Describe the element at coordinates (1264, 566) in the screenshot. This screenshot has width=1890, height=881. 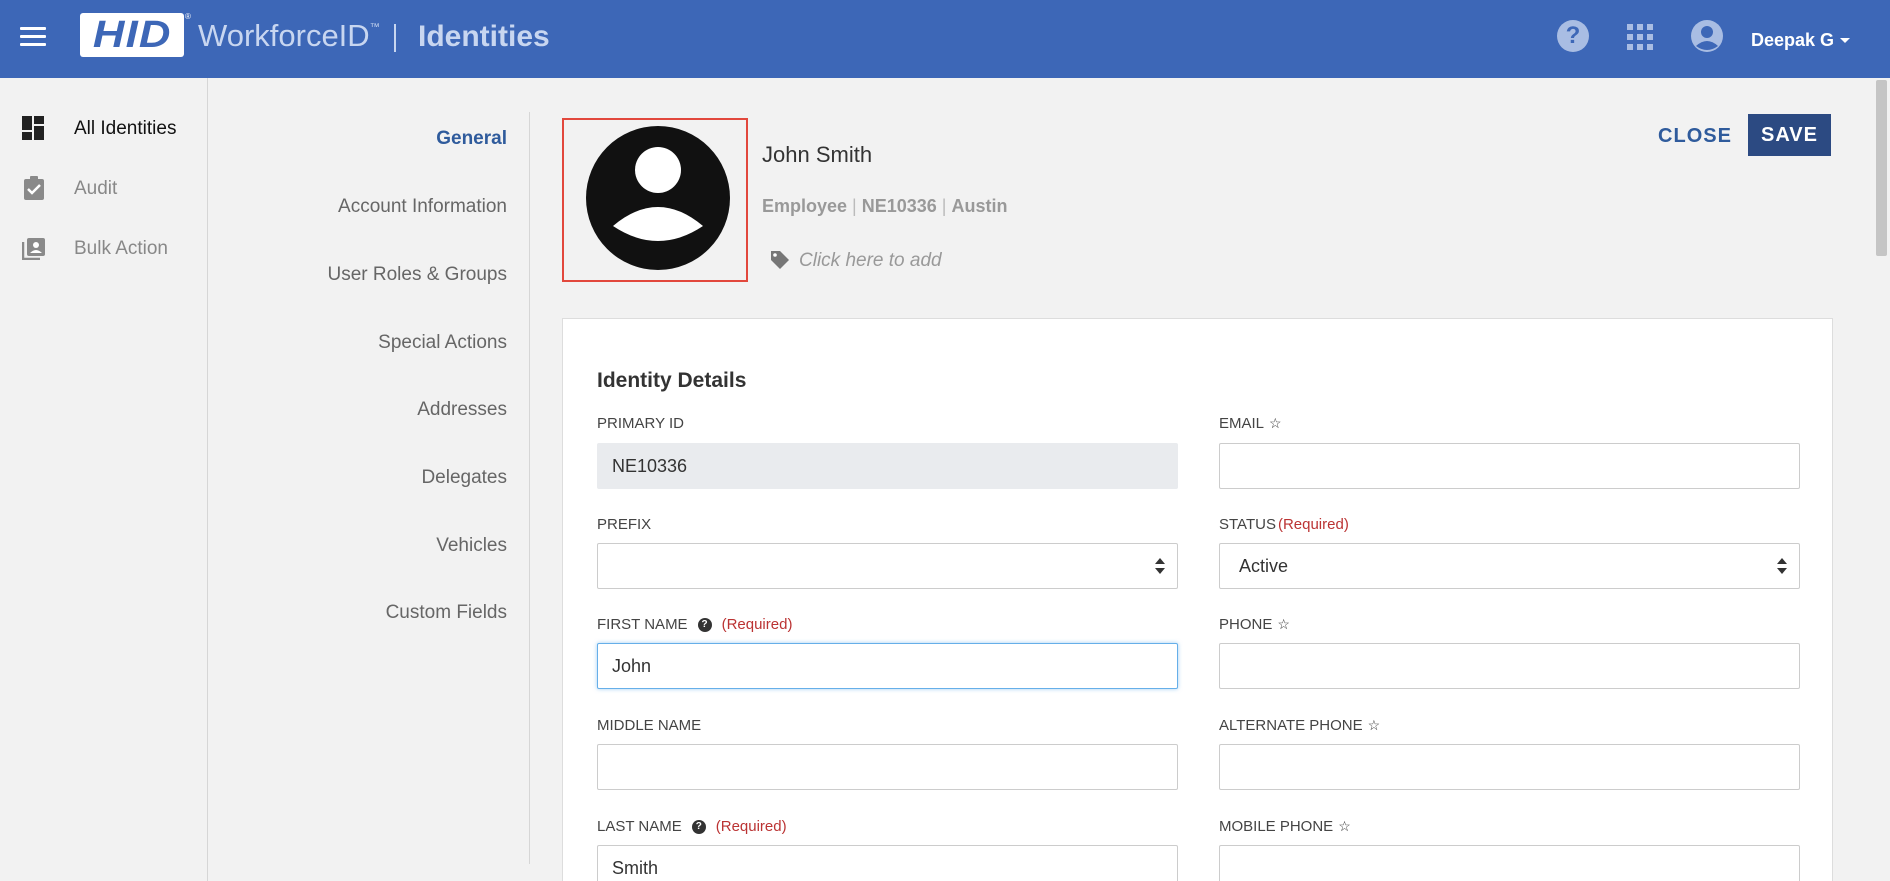
I see `status-value: Active` at that location.